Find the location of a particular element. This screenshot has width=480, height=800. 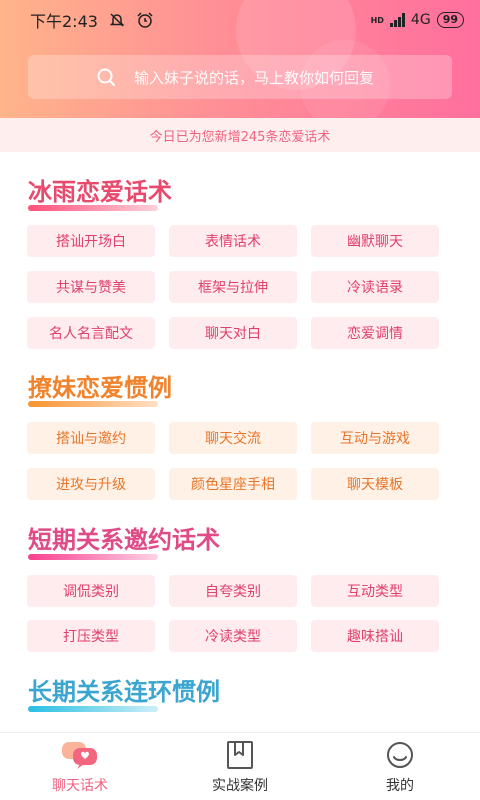

notice-banner: 今日已为您新增245条恋爱话术 is located at coordinates (240, 135).